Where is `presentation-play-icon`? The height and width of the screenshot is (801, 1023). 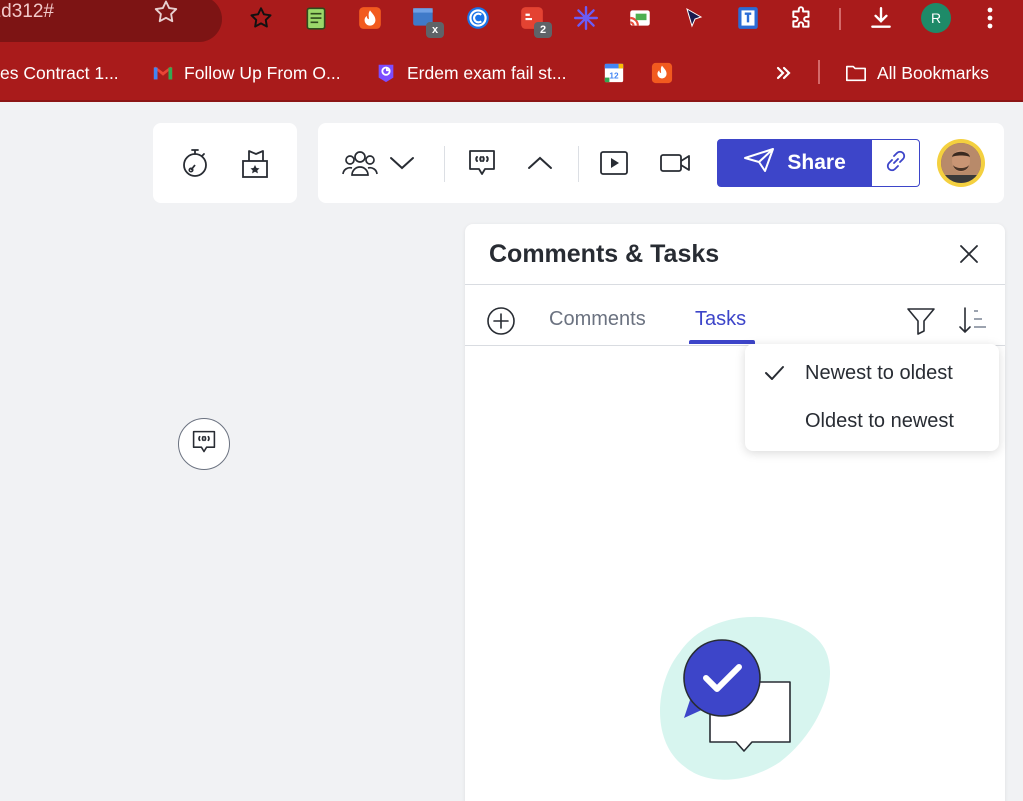
presentation-play-icon is located at coordinates (614, 163).